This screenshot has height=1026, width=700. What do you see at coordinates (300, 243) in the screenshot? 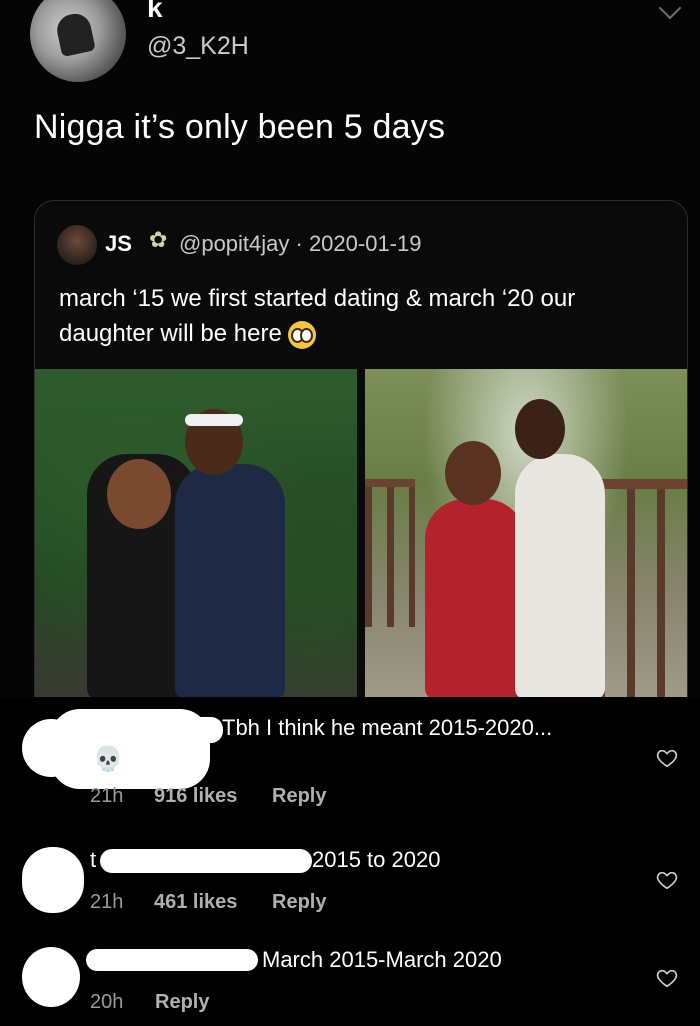
I see `quoted-meta: @popit4jay · 2020-01-19` at bounding box center [300, 243].